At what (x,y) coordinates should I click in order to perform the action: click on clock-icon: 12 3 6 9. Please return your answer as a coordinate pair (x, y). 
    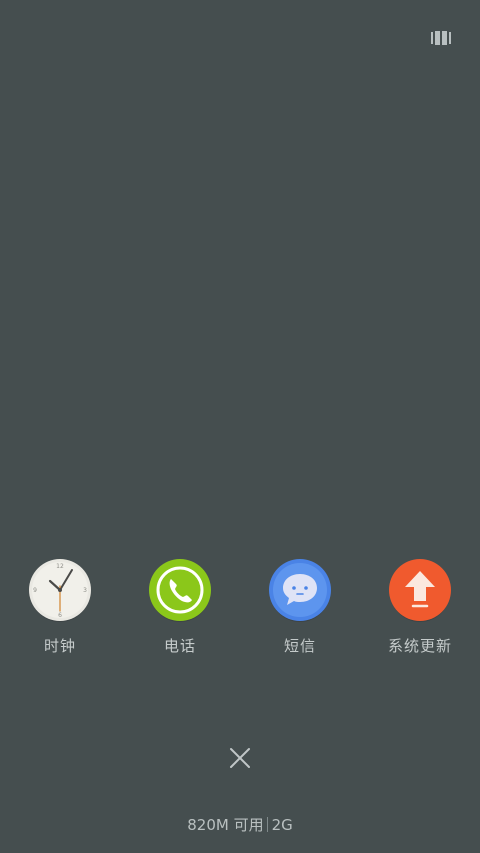
    Looking at the image, I should click on (60, 591).